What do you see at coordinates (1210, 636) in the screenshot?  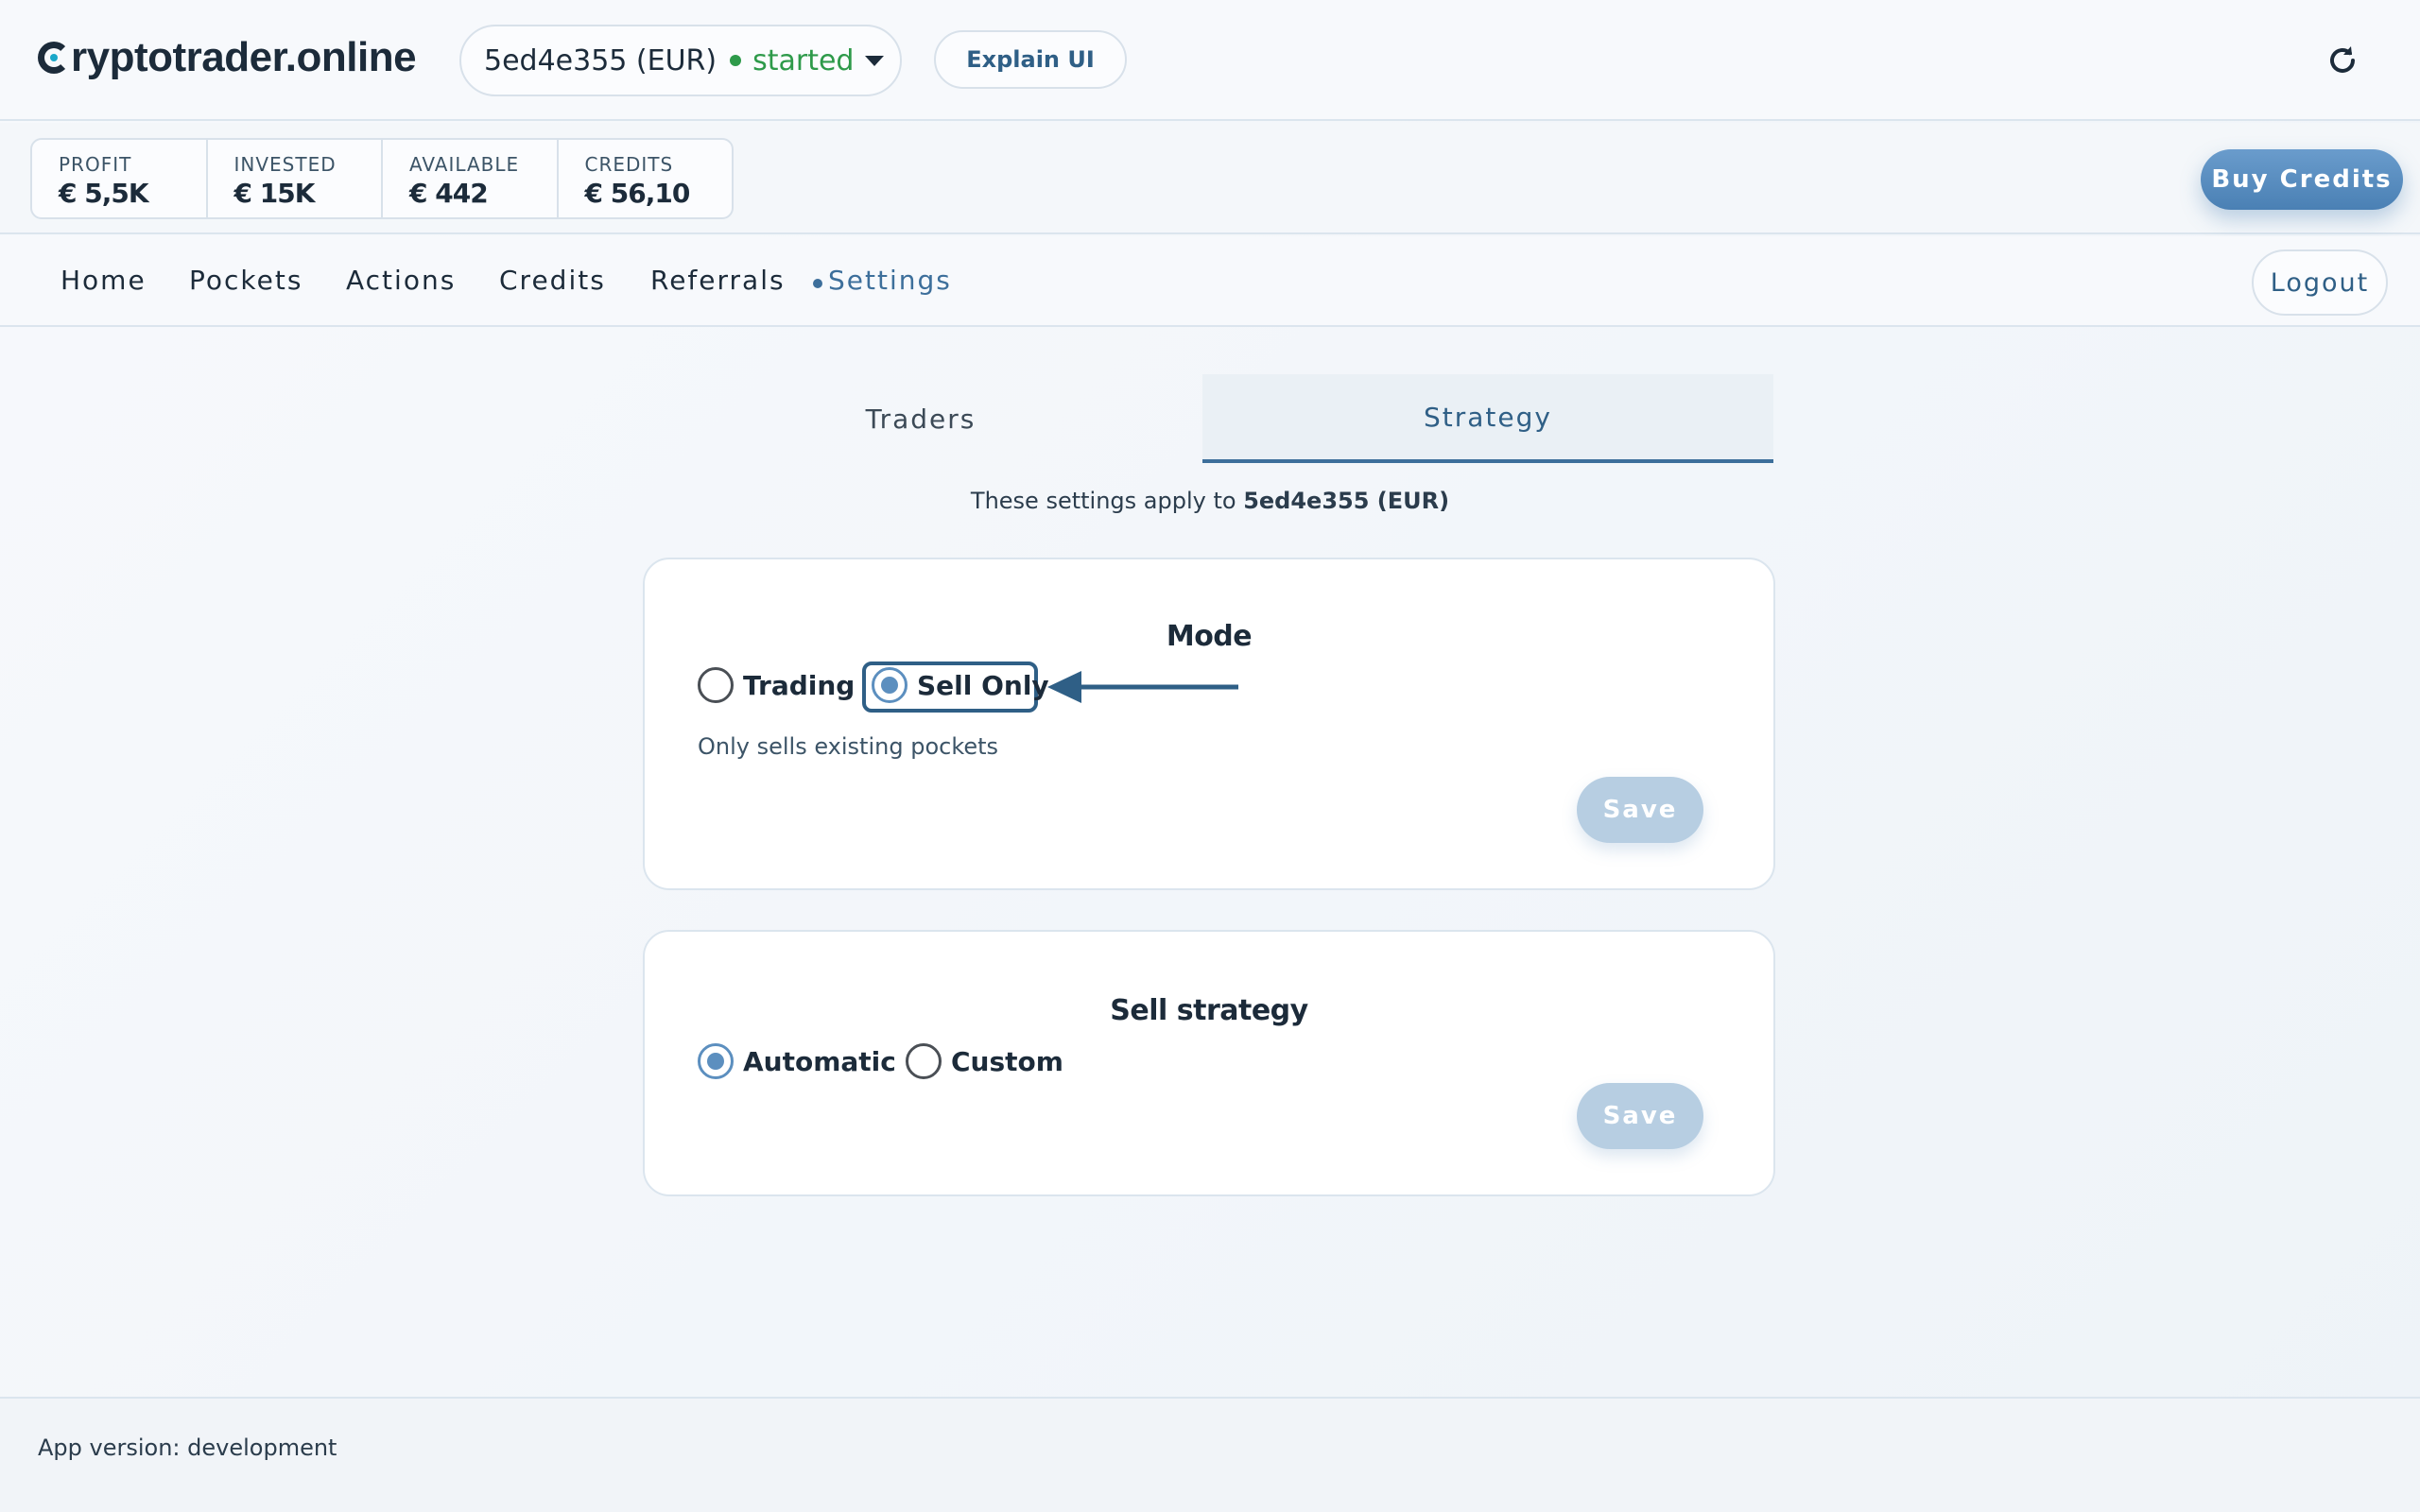 I see `mode-title: Mode` at bounding box center [1210, 636].